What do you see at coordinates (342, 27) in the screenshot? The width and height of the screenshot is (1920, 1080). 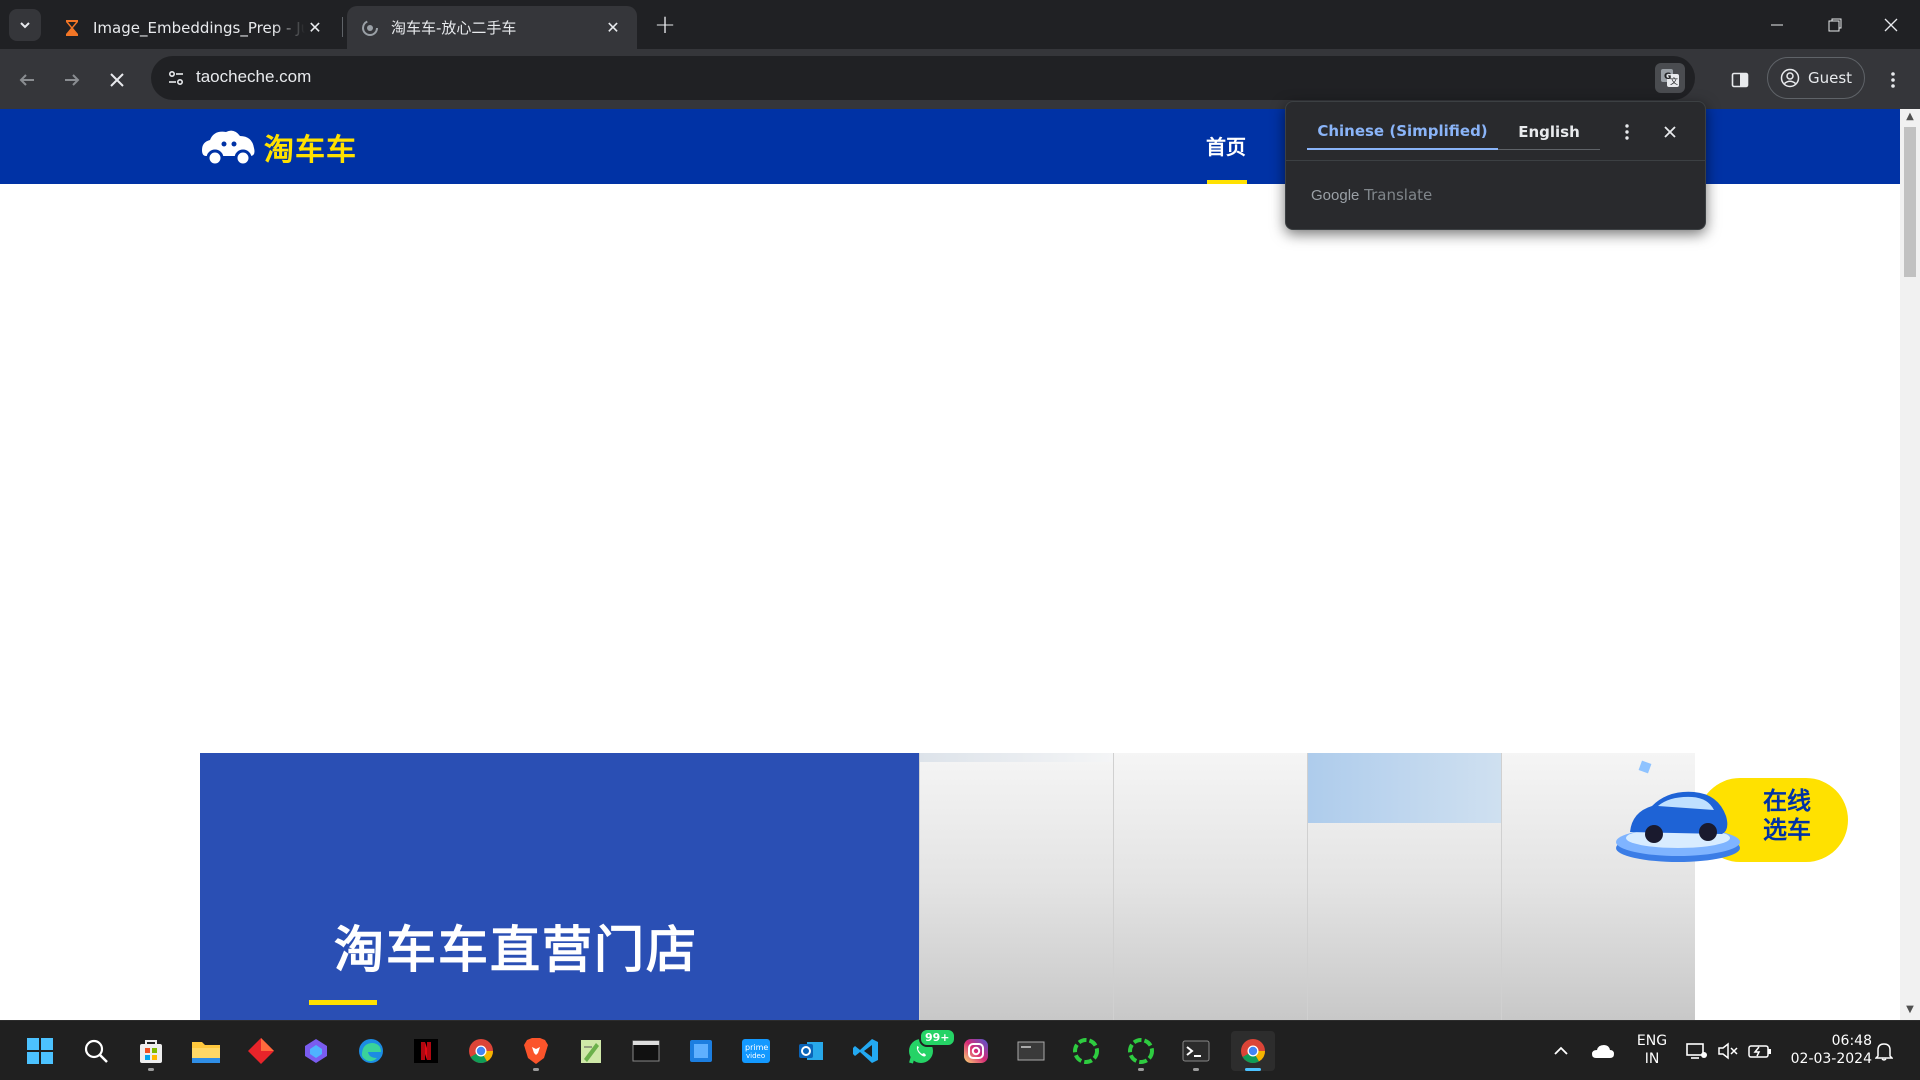 I see `tab-separator` at bounding box center [342, 27].